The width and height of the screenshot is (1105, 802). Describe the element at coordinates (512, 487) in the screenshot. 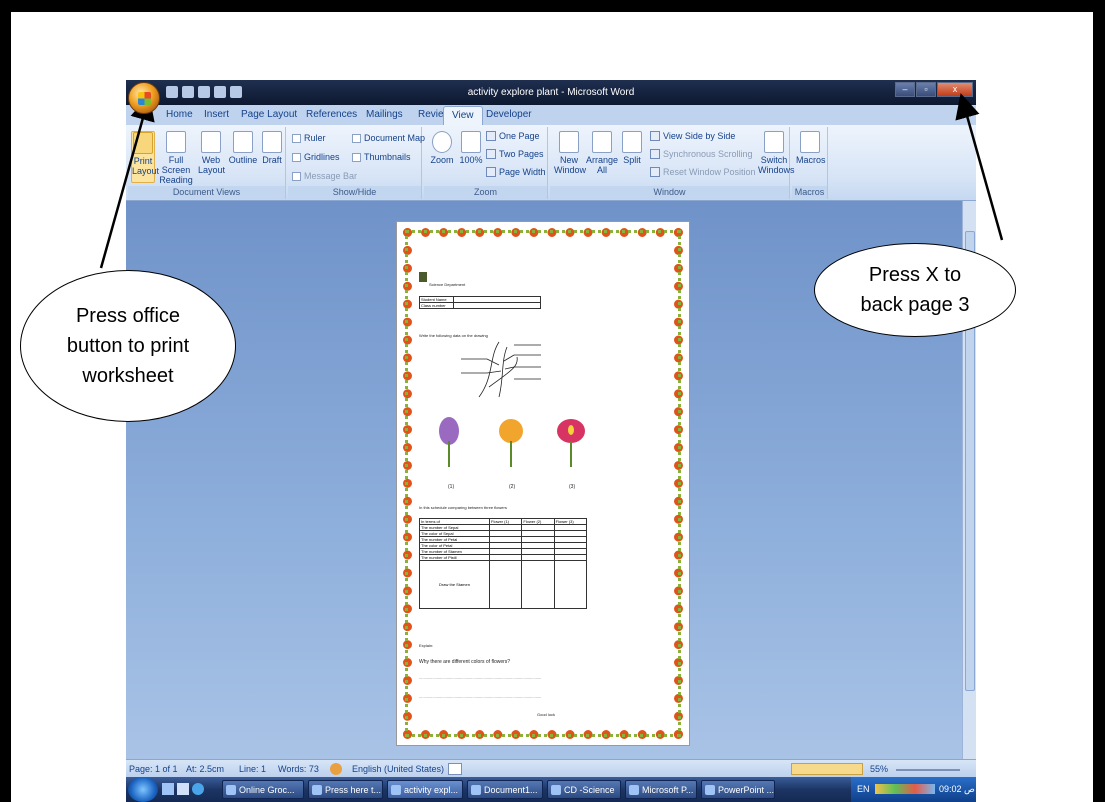

I see `flower-label-2: (2)` at that location.